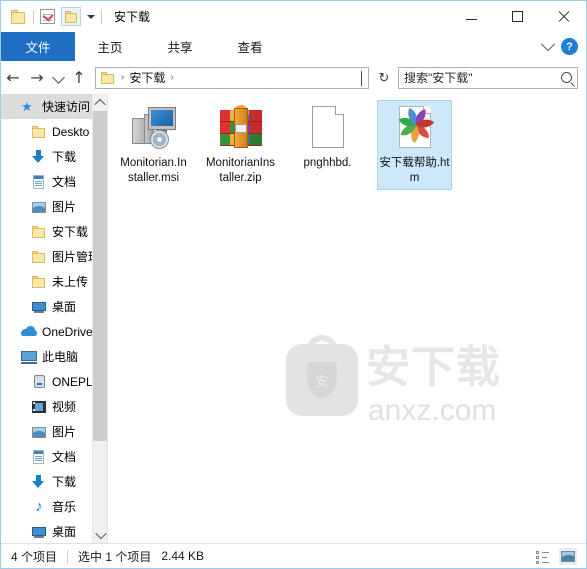 This screenshot has height=569, width=587. What do you see at coordinates (29, 332) in the screenshot?
I see `cloud-icon` at bounding box center [29, 332].